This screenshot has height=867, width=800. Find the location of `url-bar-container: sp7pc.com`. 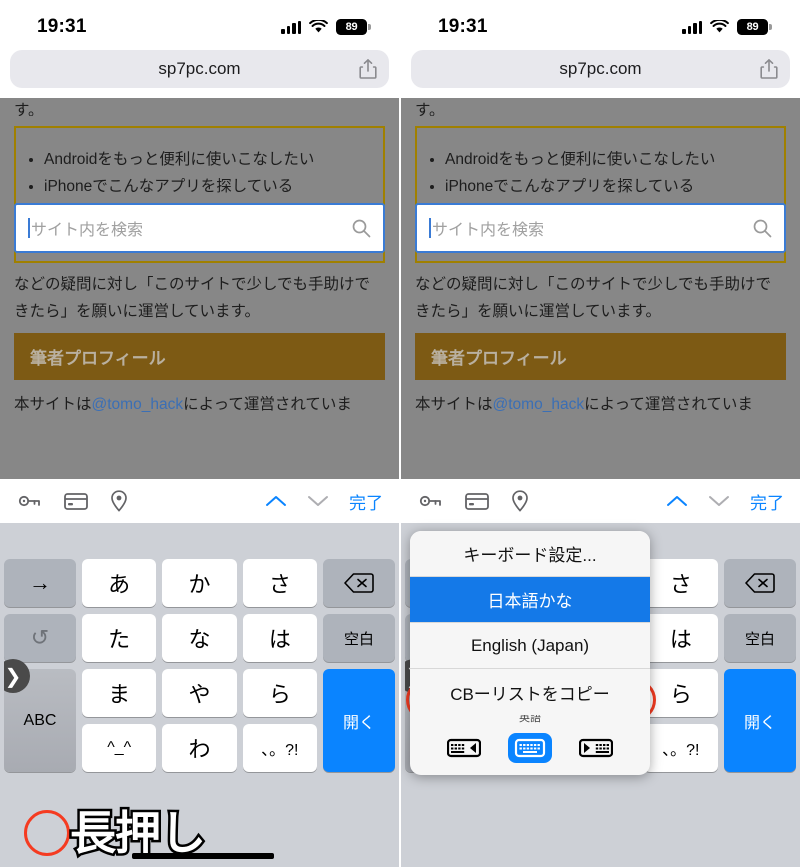

url-bar-container: sp7pc.com is located at coordinates (600, 72).